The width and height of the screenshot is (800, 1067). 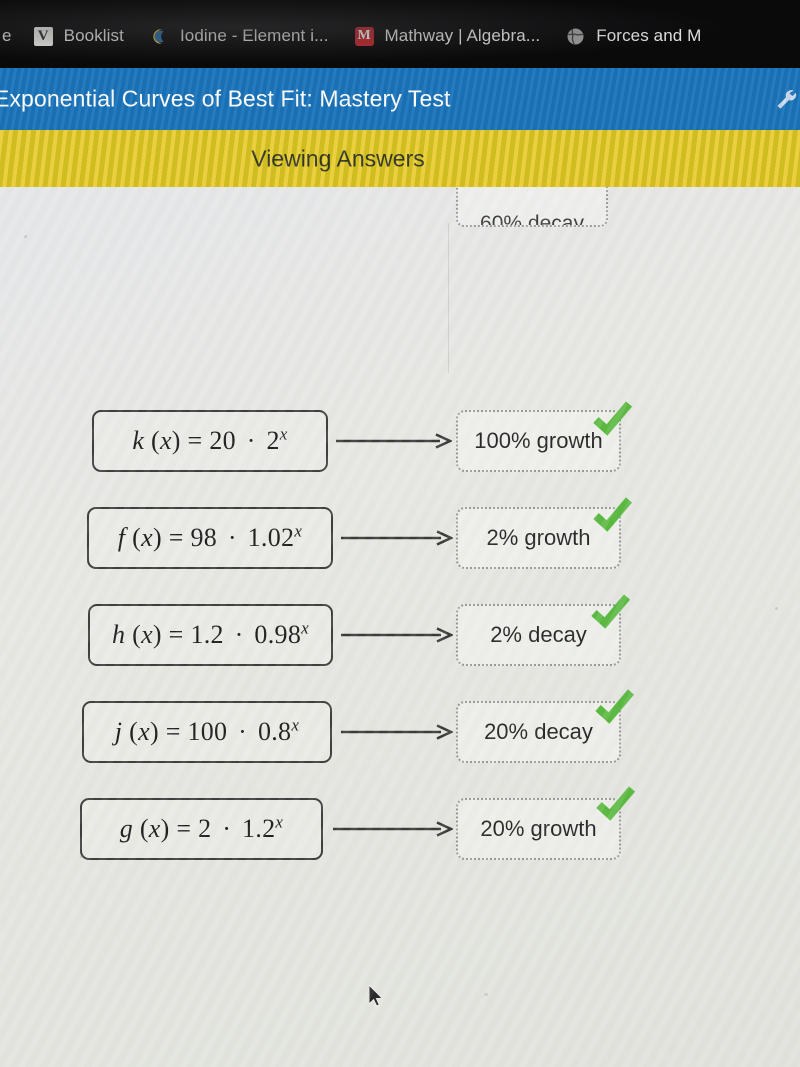 I want to click on status-text: Viewing Answers, so click(x=338, y=158).